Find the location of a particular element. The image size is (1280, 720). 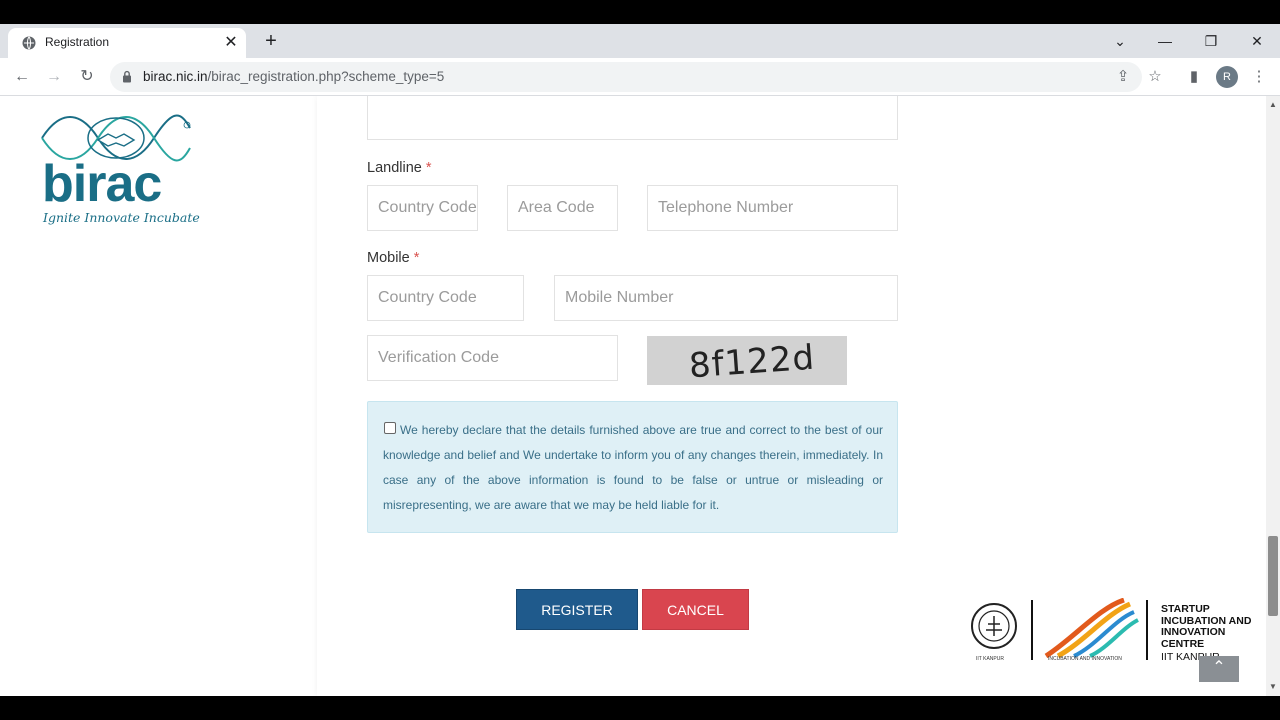

back-to-top-button: ⌃ is located at coordinates (1219, 669).